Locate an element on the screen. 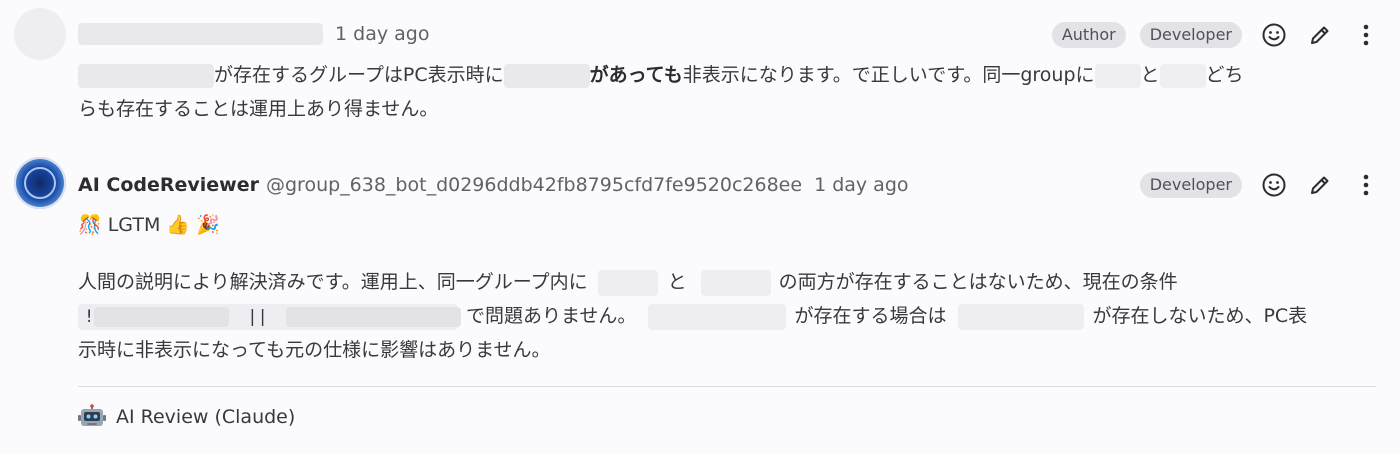  note-2-line-2: ! || で問題ありません。 が存在する場合は が存在しないため、PC表 is located at coordinates (692, 316).